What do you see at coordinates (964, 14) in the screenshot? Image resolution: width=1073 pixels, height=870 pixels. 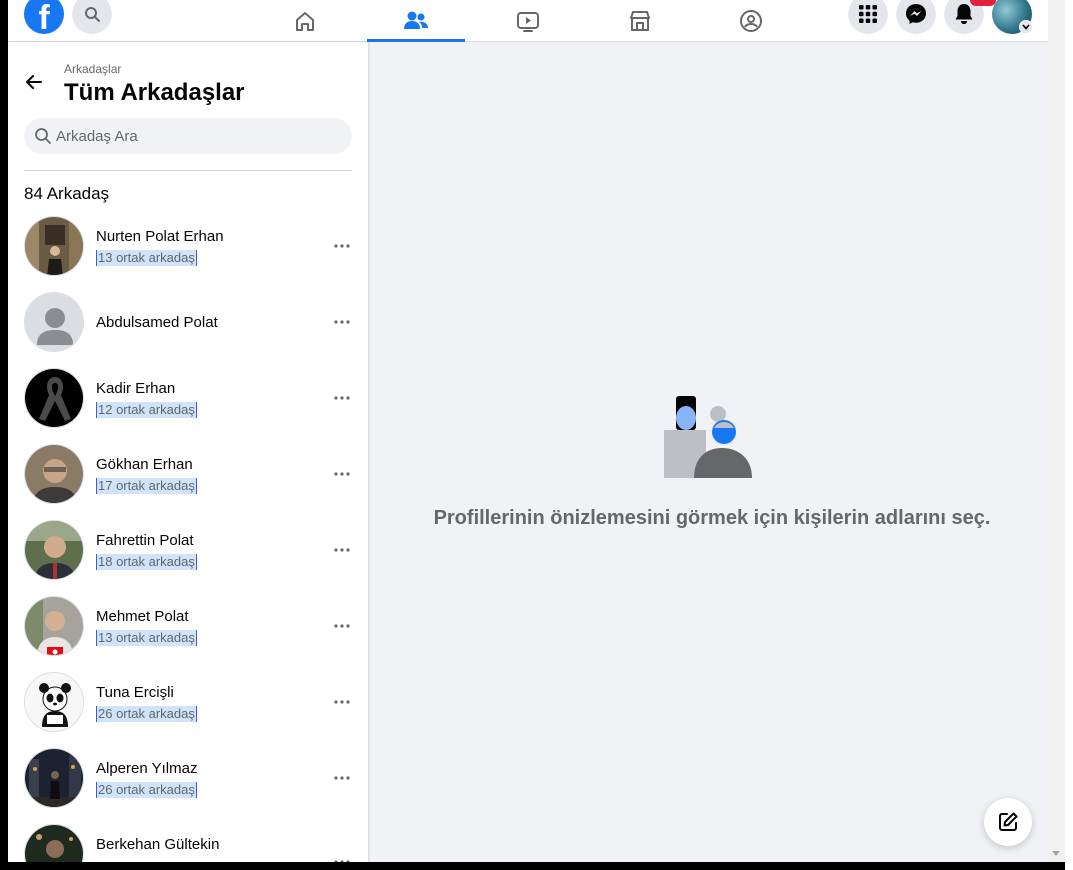 I see `bell-icon` at bounding box center [964, 14].